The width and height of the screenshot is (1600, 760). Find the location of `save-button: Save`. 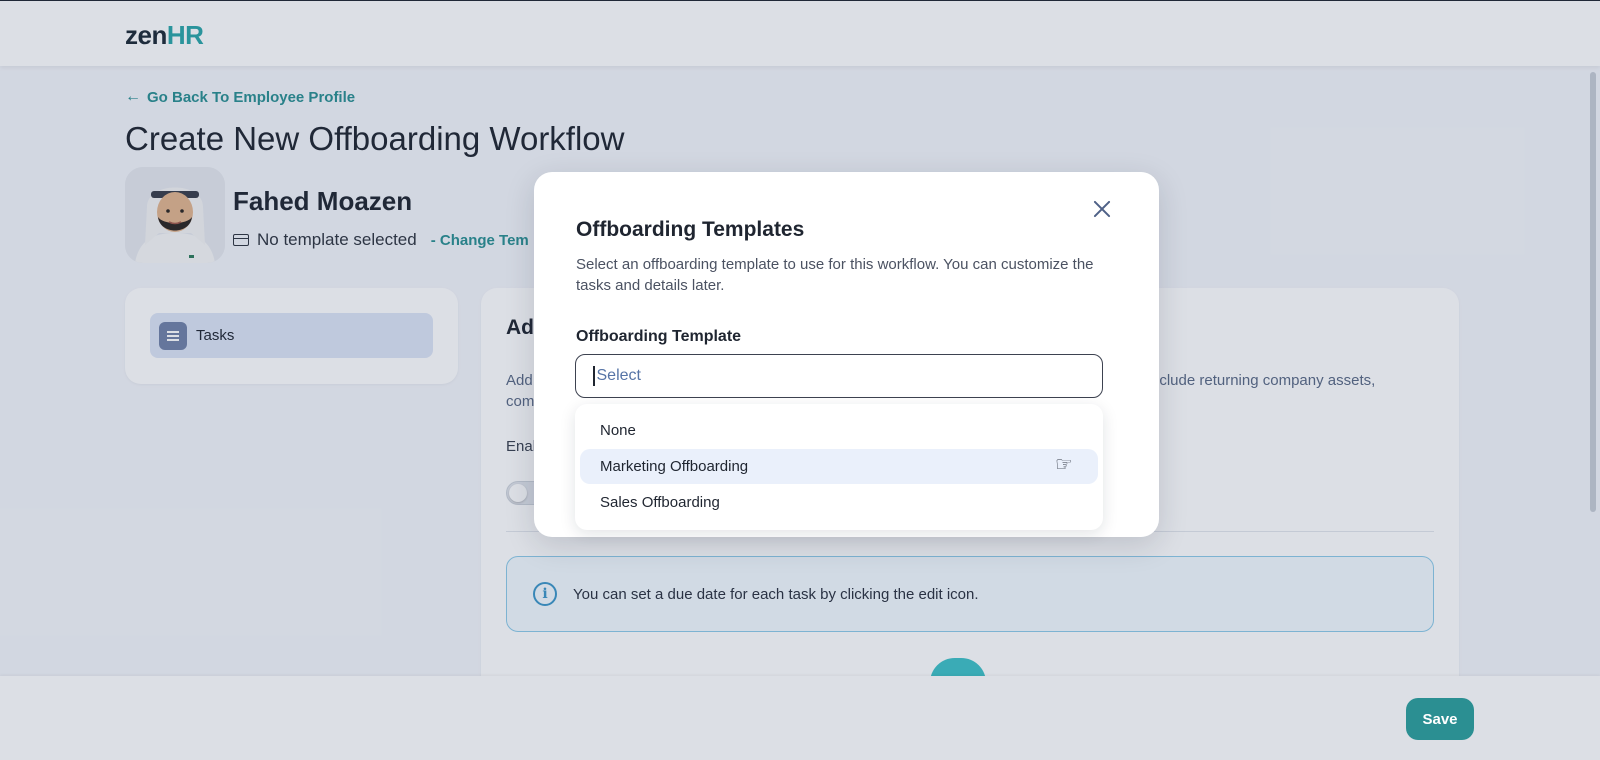

save-button: Save is located at coordinates (1440, 719).